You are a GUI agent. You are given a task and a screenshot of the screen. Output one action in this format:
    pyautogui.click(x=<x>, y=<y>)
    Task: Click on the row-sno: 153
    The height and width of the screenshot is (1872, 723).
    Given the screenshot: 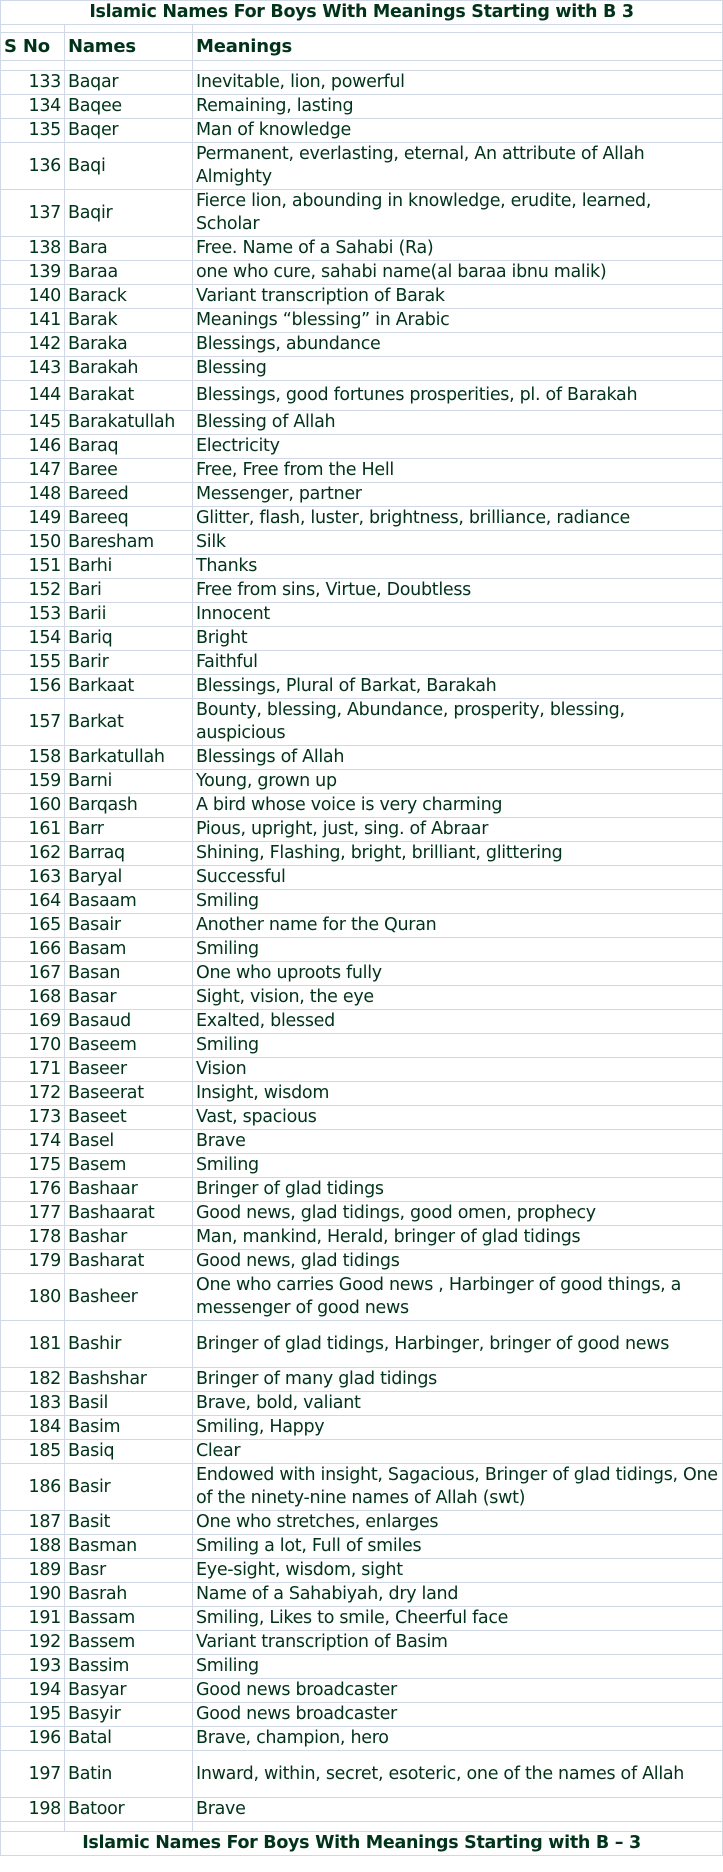 What is the action you would take?
    pyautogui.click(x=32, y=614)
    